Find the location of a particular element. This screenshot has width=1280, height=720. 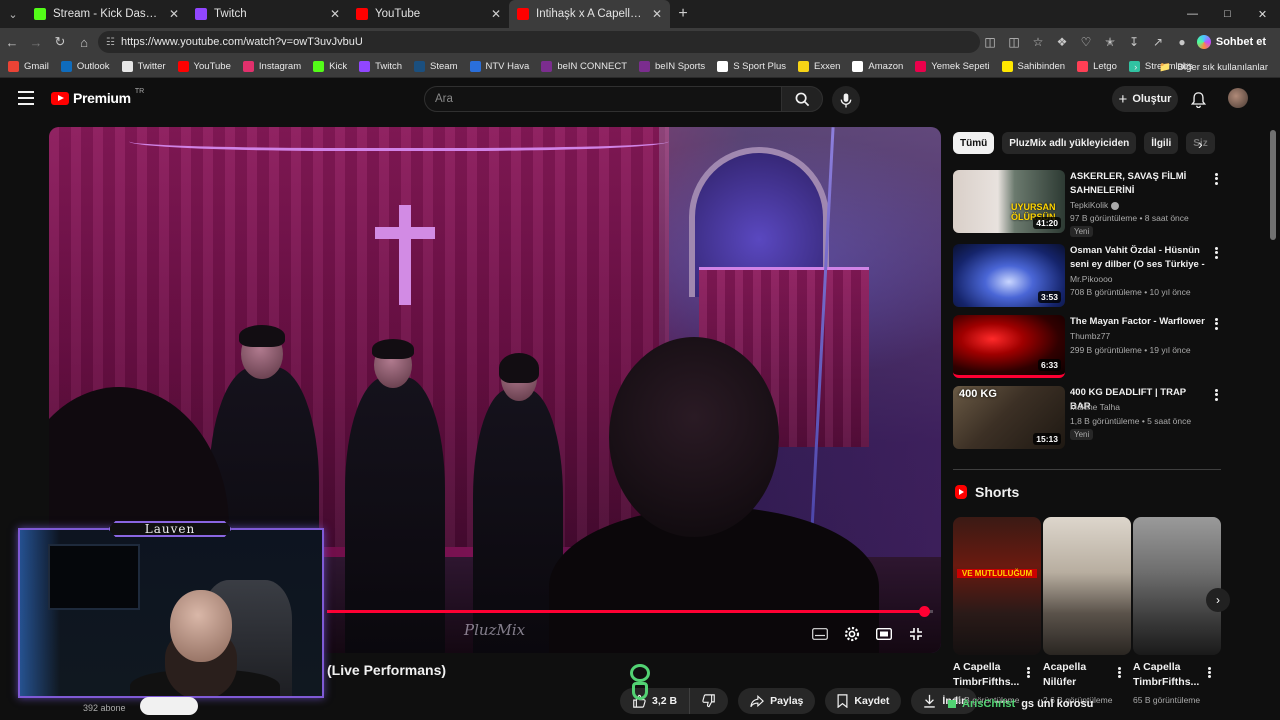

guide-menu-icon is located at coordinates (26, 98).